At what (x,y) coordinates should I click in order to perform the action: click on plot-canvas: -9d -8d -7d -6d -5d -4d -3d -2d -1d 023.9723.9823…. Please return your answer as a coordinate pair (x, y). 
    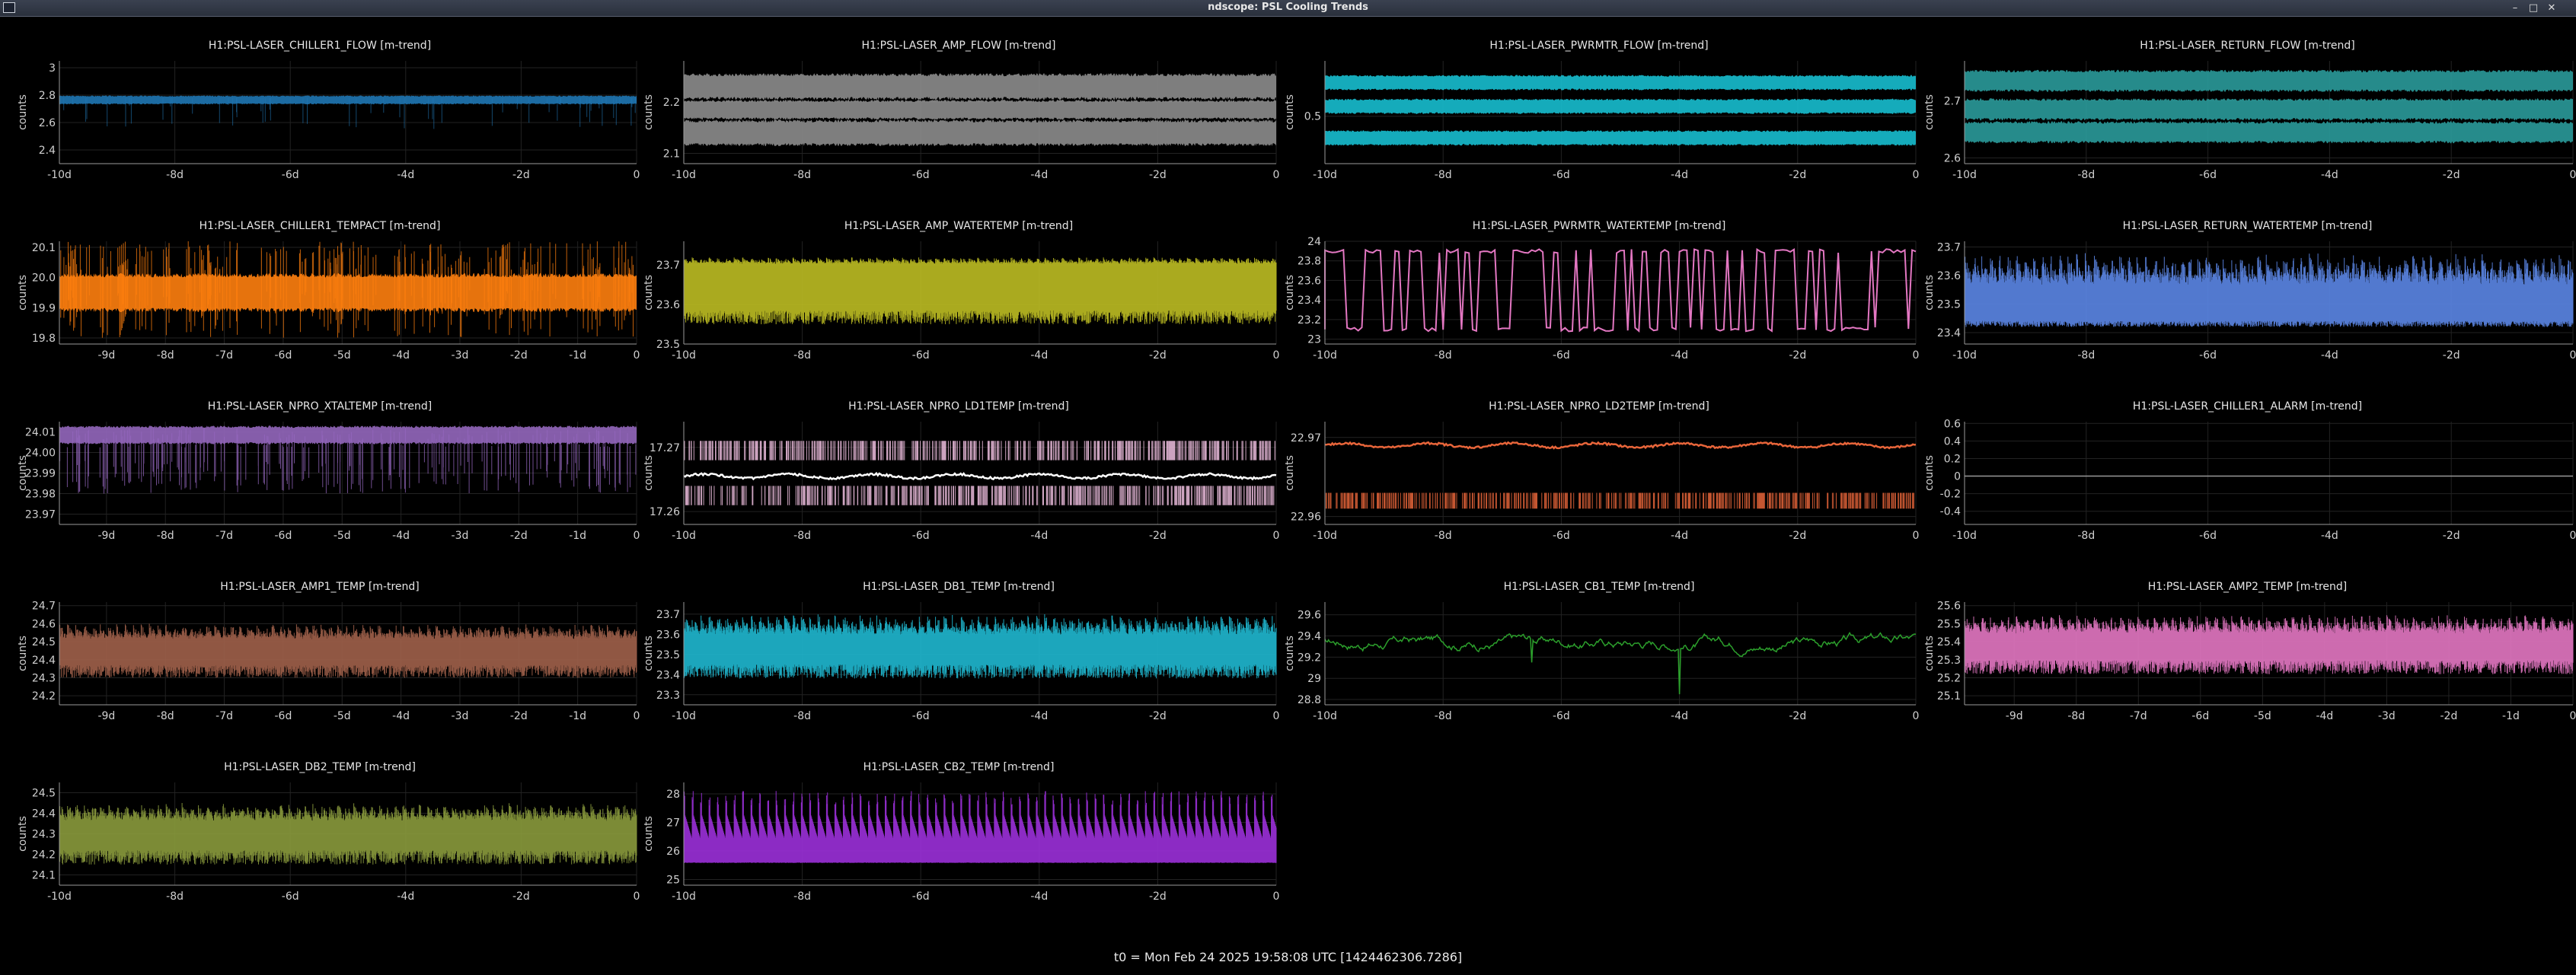
    Looking at the image, I should click on (320, 468).